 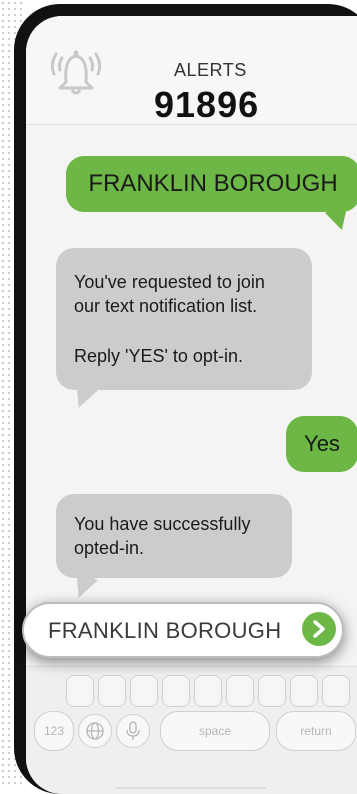 What do you see at coordinates (207, 104) in the screenshot?
I see `shortcode-number: 91896` at bounding box center [207, 104].